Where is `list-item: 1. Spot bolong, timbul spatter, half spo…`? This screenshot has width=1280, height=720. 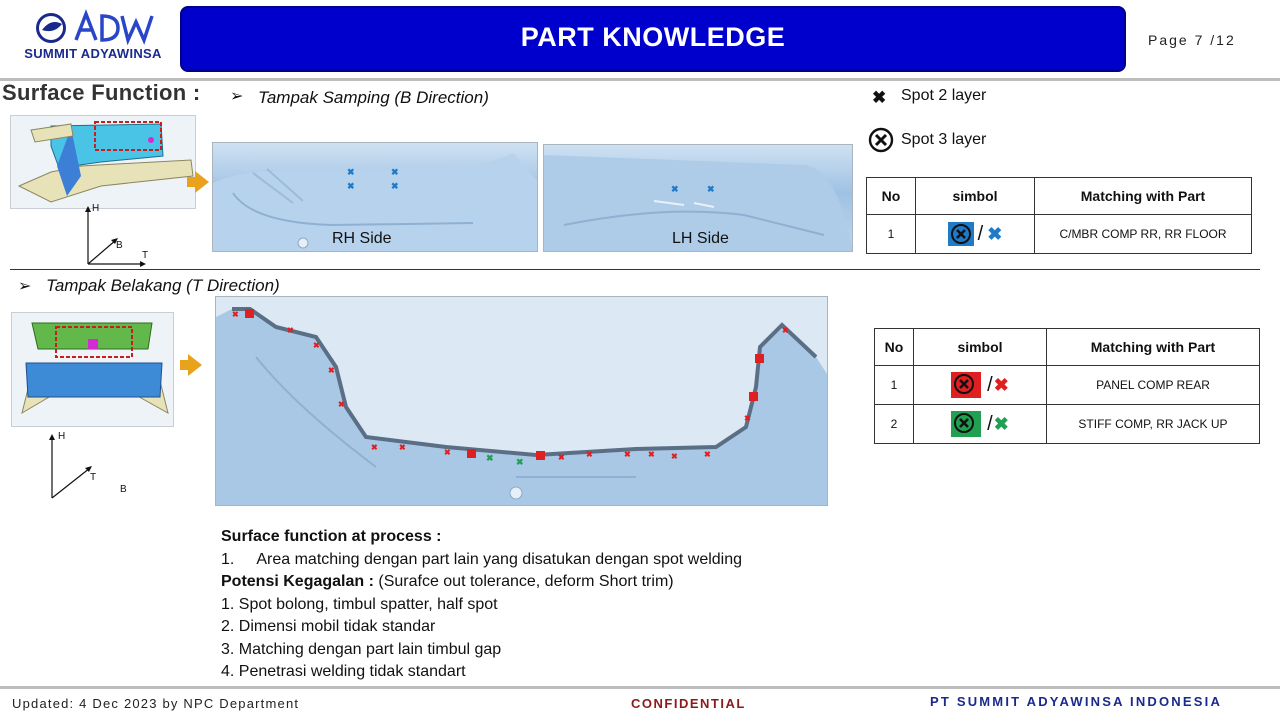
list-item: 1. Spot bolong, timbul spatter, half spo… is located at coordinates (359, 604).